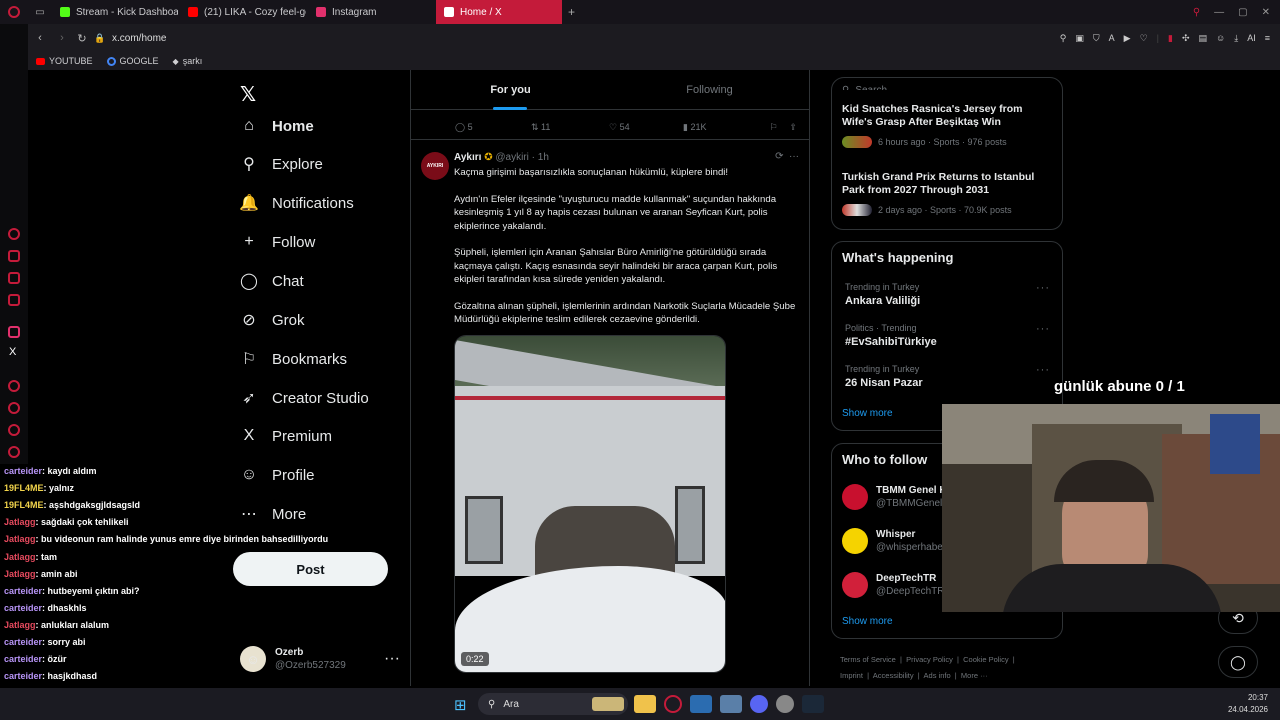 This screenshot has width=1280, height=720. I want to click on chat-message: carteider: dhaskhls, so click(45, 608).